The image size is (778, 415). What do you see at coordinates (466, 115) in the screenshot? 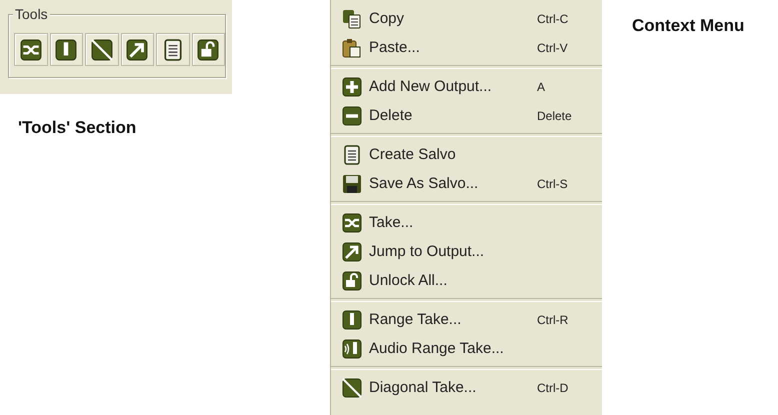
I see `menu-item: Delete Delete` at bounding box center [466, 115].